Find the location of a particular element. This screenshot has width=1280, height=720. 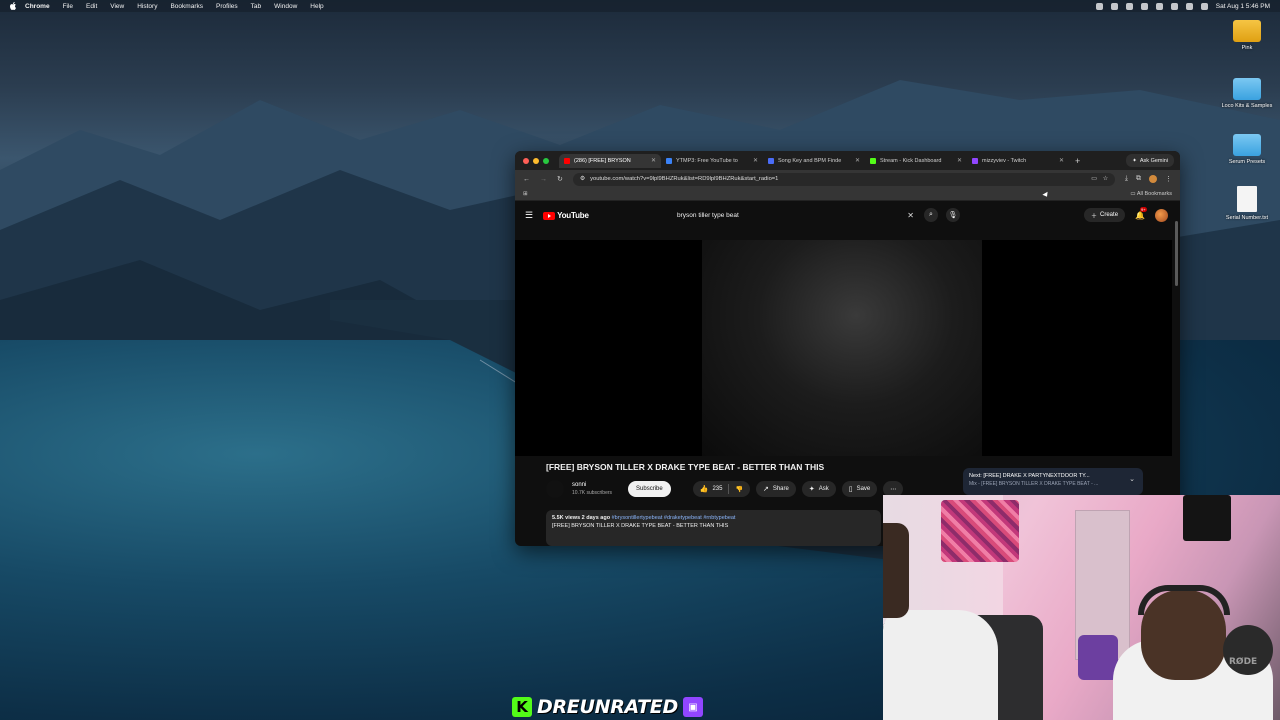

ask-gemini-button: ✦ Ask Gemini is located at coordinates (1150, 160).